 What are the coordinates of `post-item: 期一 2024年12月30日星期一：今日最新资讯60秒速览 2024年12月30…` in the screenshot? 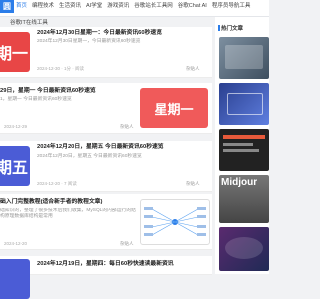 It's located at (106, 52).